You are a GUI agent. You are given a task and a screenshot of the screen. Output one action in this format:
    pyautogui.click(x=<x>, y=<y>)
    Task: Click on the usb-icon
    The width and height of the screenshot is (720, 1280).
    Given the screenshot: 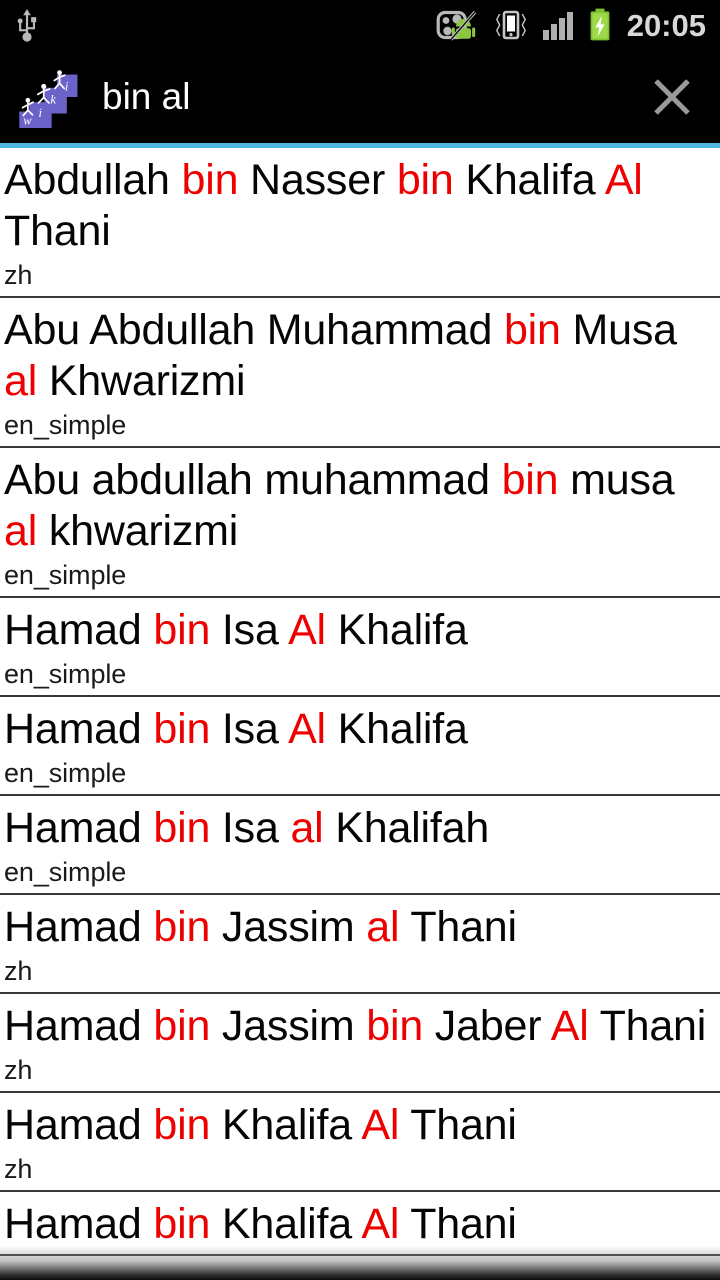 What is the action you would take?
    pyautogui.click(x=27, y=25)
    